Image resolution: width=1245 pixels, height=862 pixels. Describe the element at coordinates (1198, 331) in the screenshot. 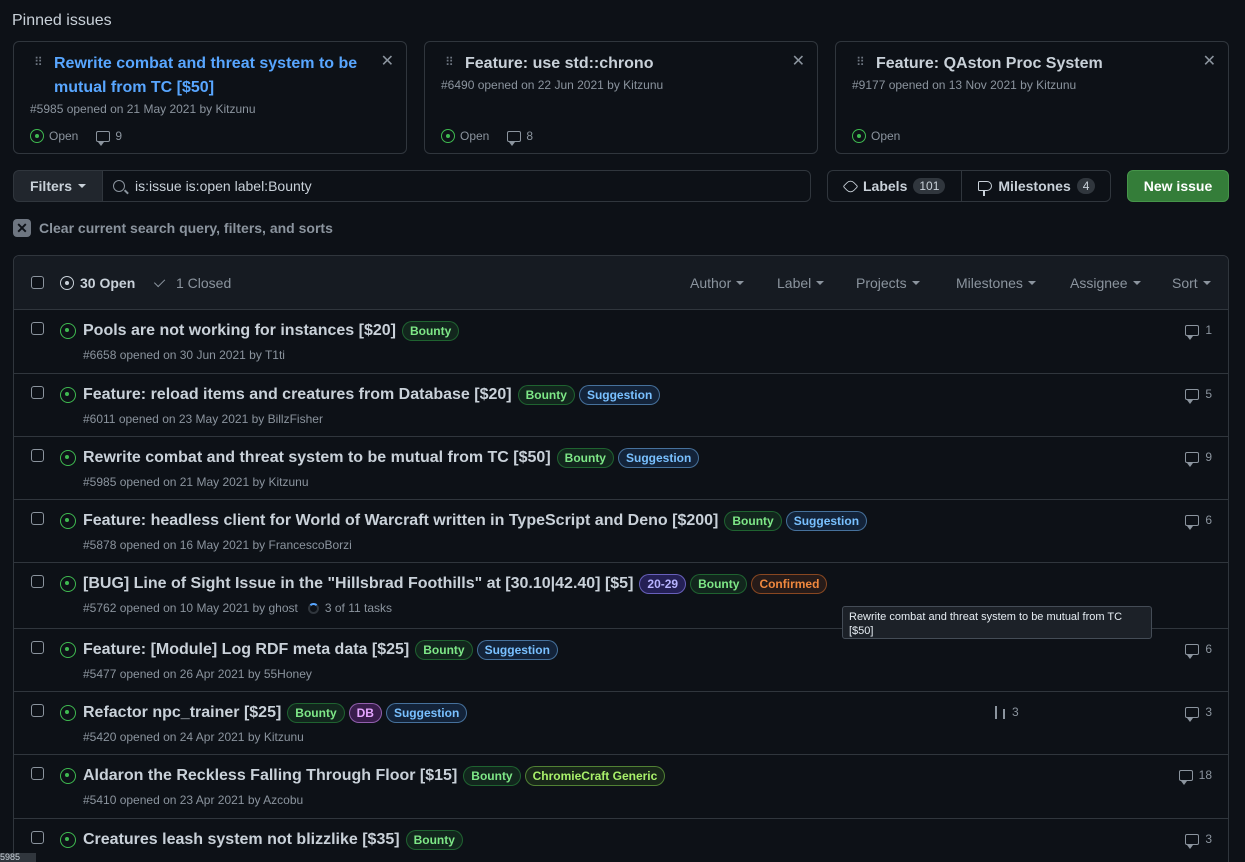

I see `comments-link: 1` at that location.